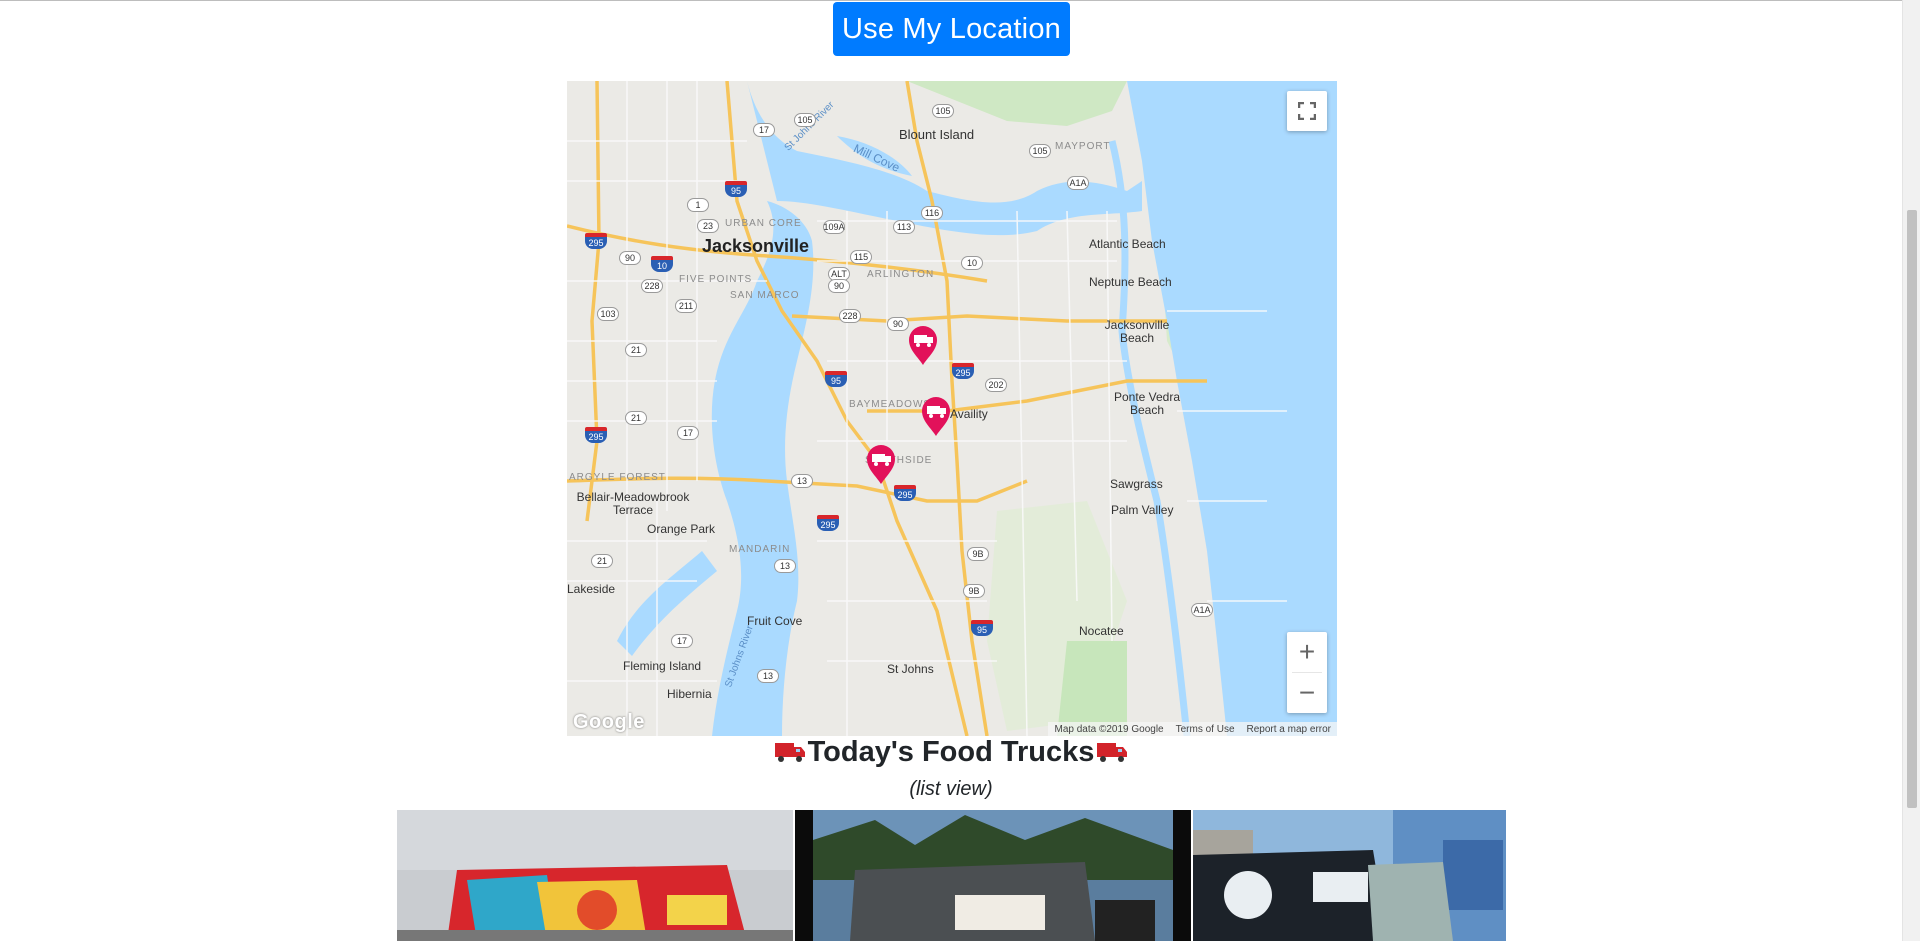  What do you see at coordinates (1205, 729) in the screenshot?
I see `terms-of-use-link: Terms of Use` at bounding box center [1205, 729].